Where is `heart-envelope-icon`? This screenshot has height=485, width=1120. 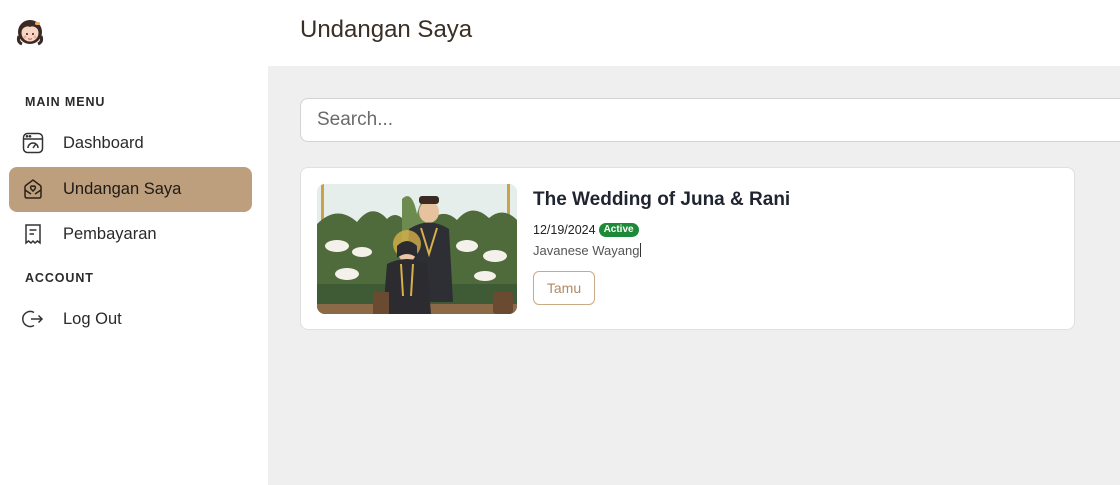
heart-envelope-icon is located at coordinates (33, 189).